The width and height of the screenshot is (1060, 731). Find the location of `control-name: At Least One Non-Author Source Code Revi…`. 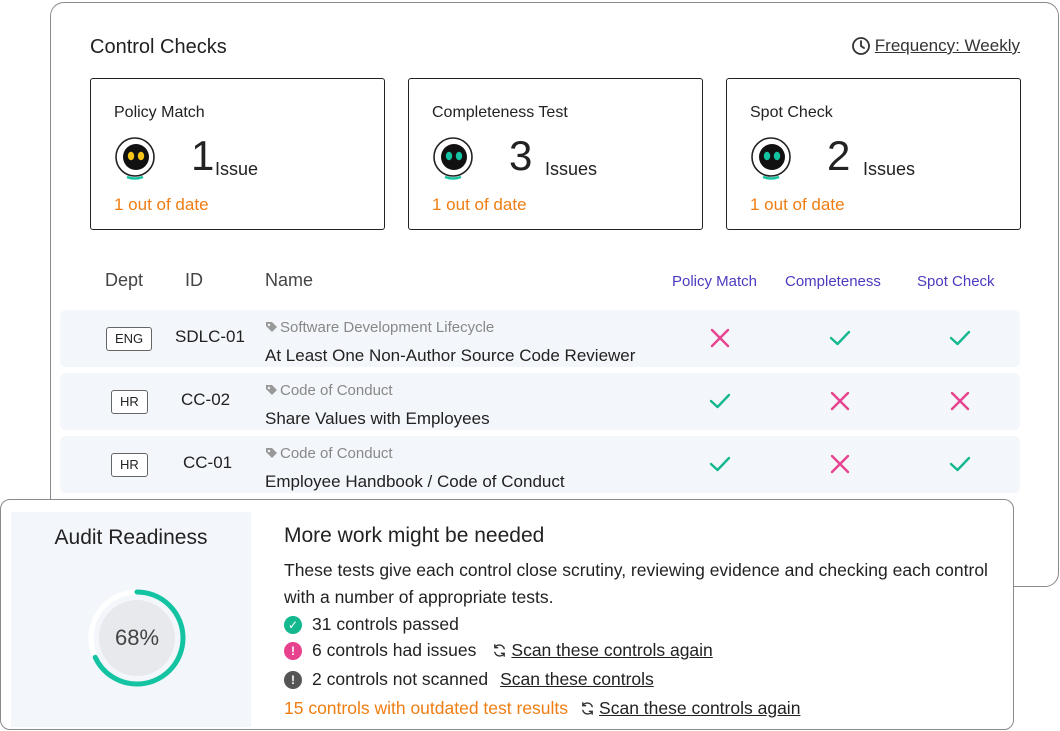

control-name: At Least One Non-Author Source Code Revi… is located at coordinates (450, 355).